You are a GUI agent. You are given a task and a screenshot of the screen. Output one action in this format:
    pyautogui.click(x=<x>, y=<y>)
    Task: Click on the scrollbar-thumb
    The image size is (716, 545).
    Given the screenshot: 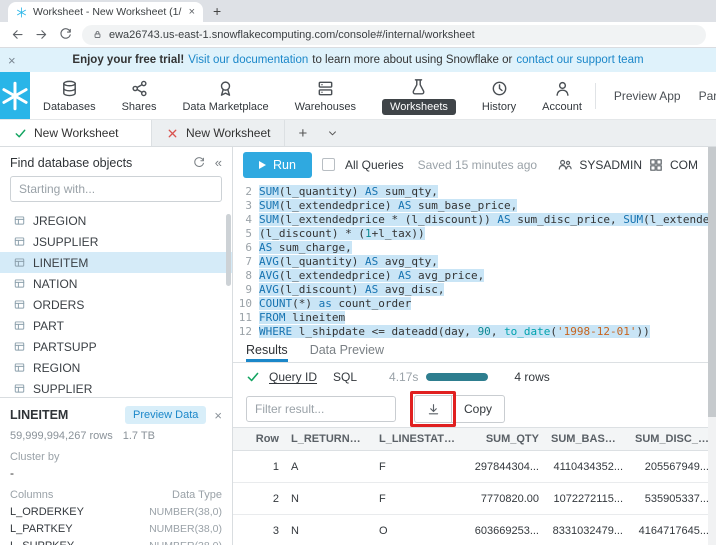 What is the action you would take?
    pyautogui.click(x=712, y=282)
    